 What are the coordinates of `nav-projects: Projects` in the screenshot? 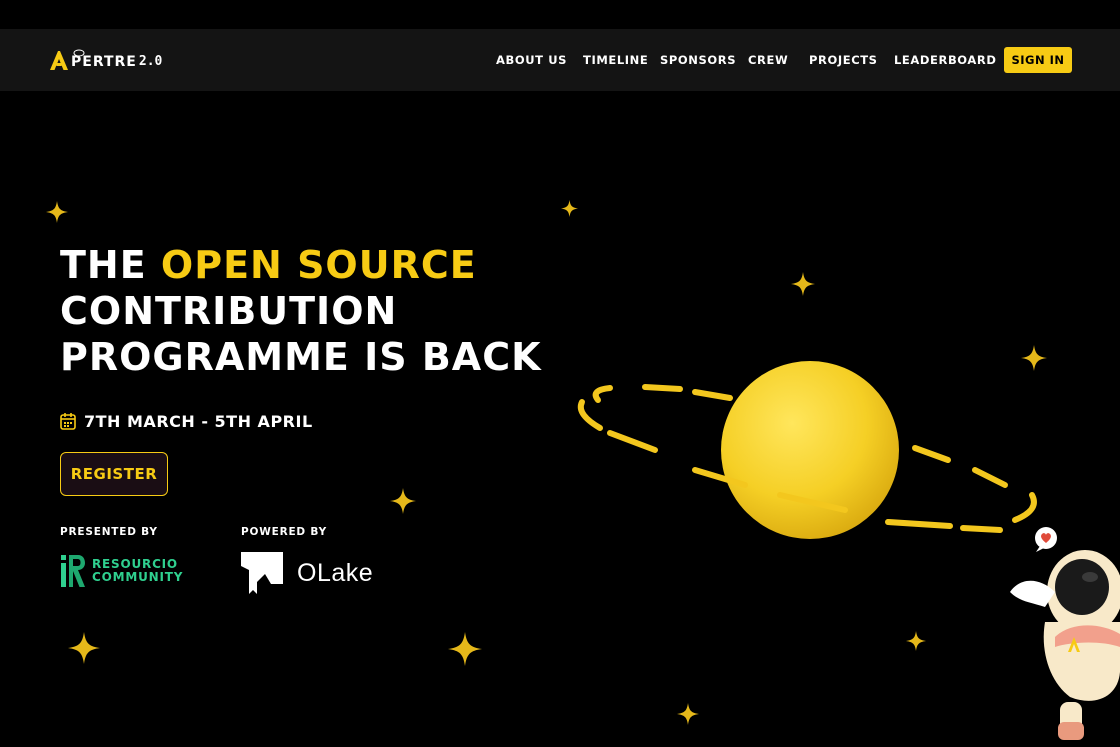 It's located at (843, 60).